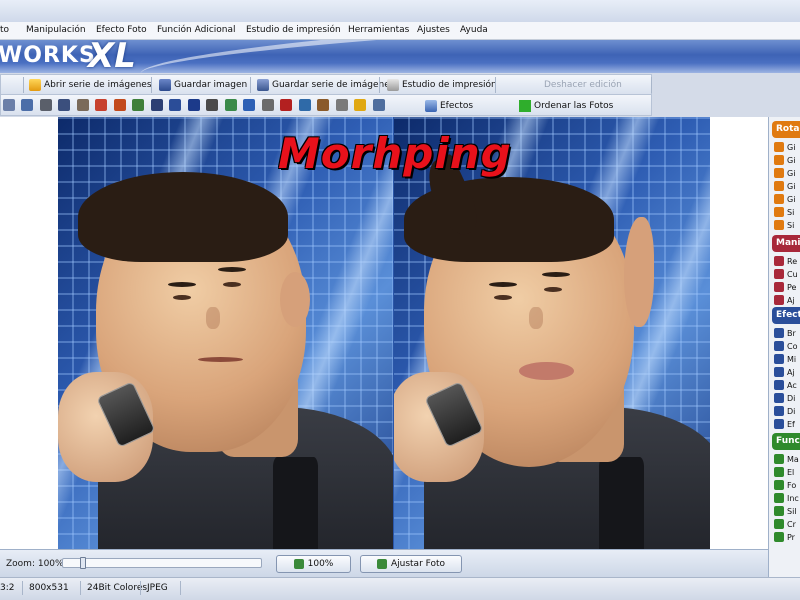  I want to click on filmstrip-icon, so click(323, 105).